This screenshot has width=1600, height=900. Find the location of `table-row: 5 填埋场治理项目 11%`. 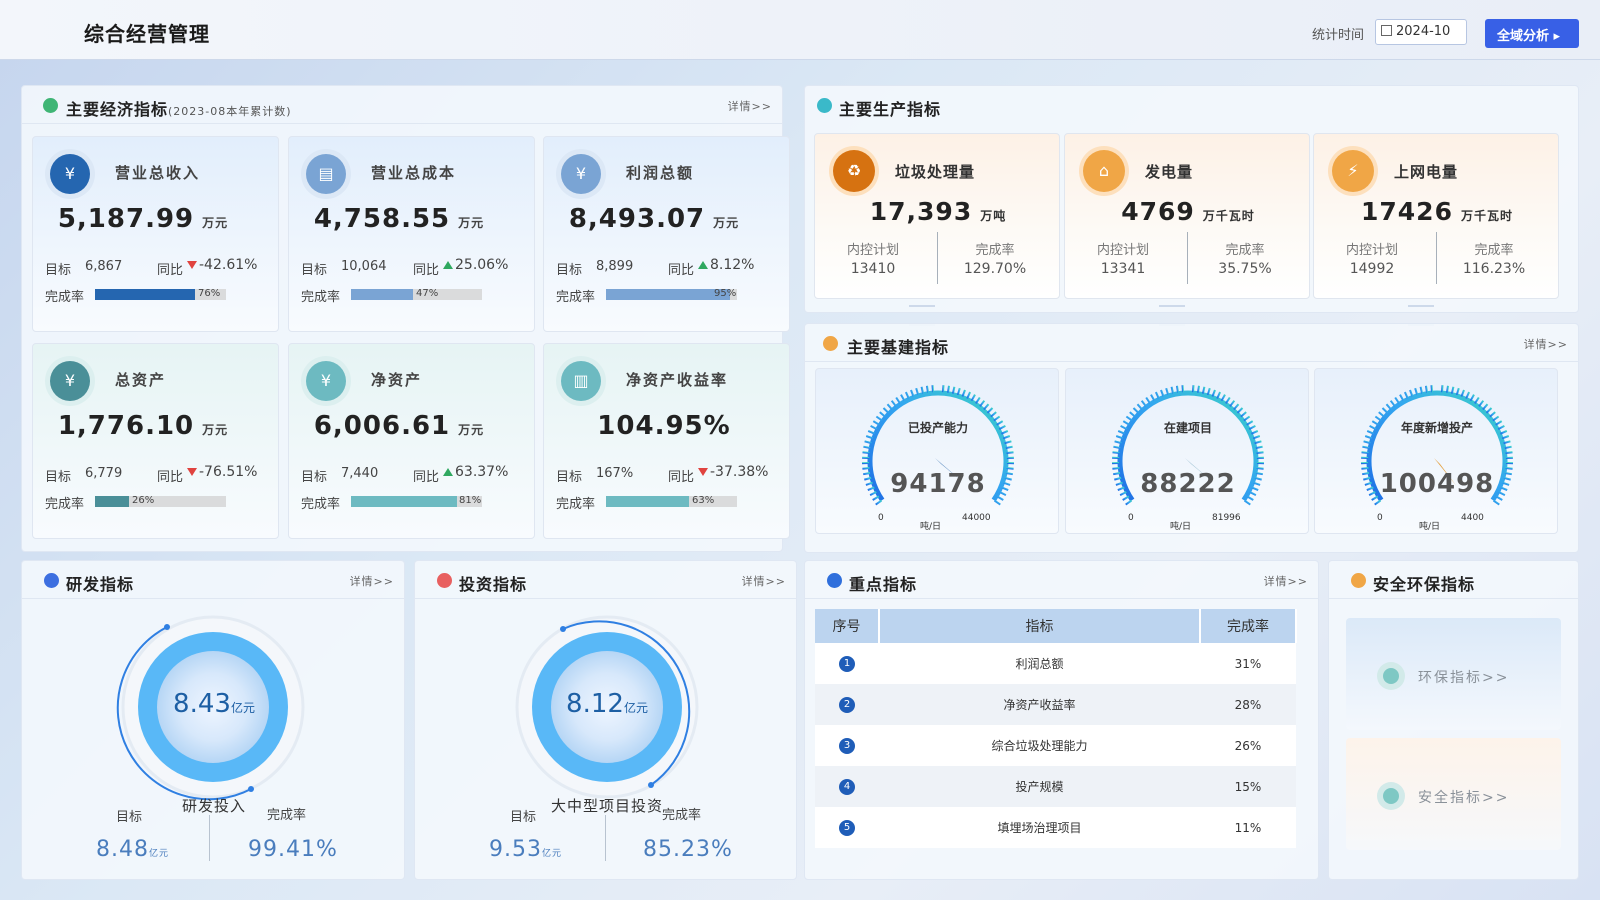

table-row: 5 填埋场治理项目 11% is located at coordinates (1055, 827).